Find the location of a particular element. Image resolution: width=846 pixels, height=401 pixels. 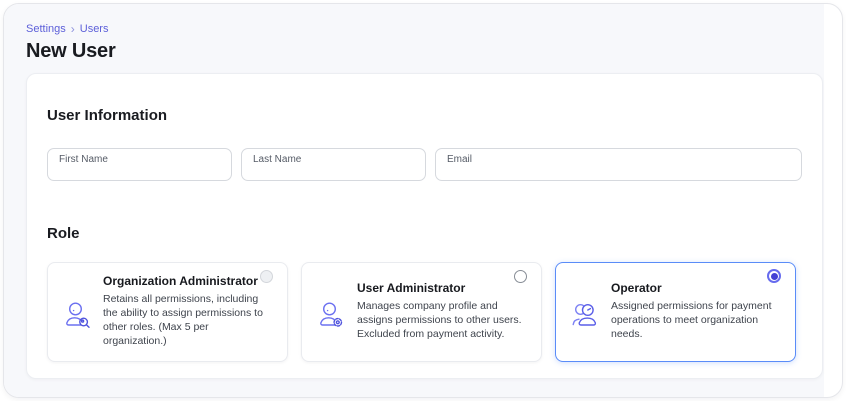

last-name-field: Last Name is located at coordinates (333, 164).